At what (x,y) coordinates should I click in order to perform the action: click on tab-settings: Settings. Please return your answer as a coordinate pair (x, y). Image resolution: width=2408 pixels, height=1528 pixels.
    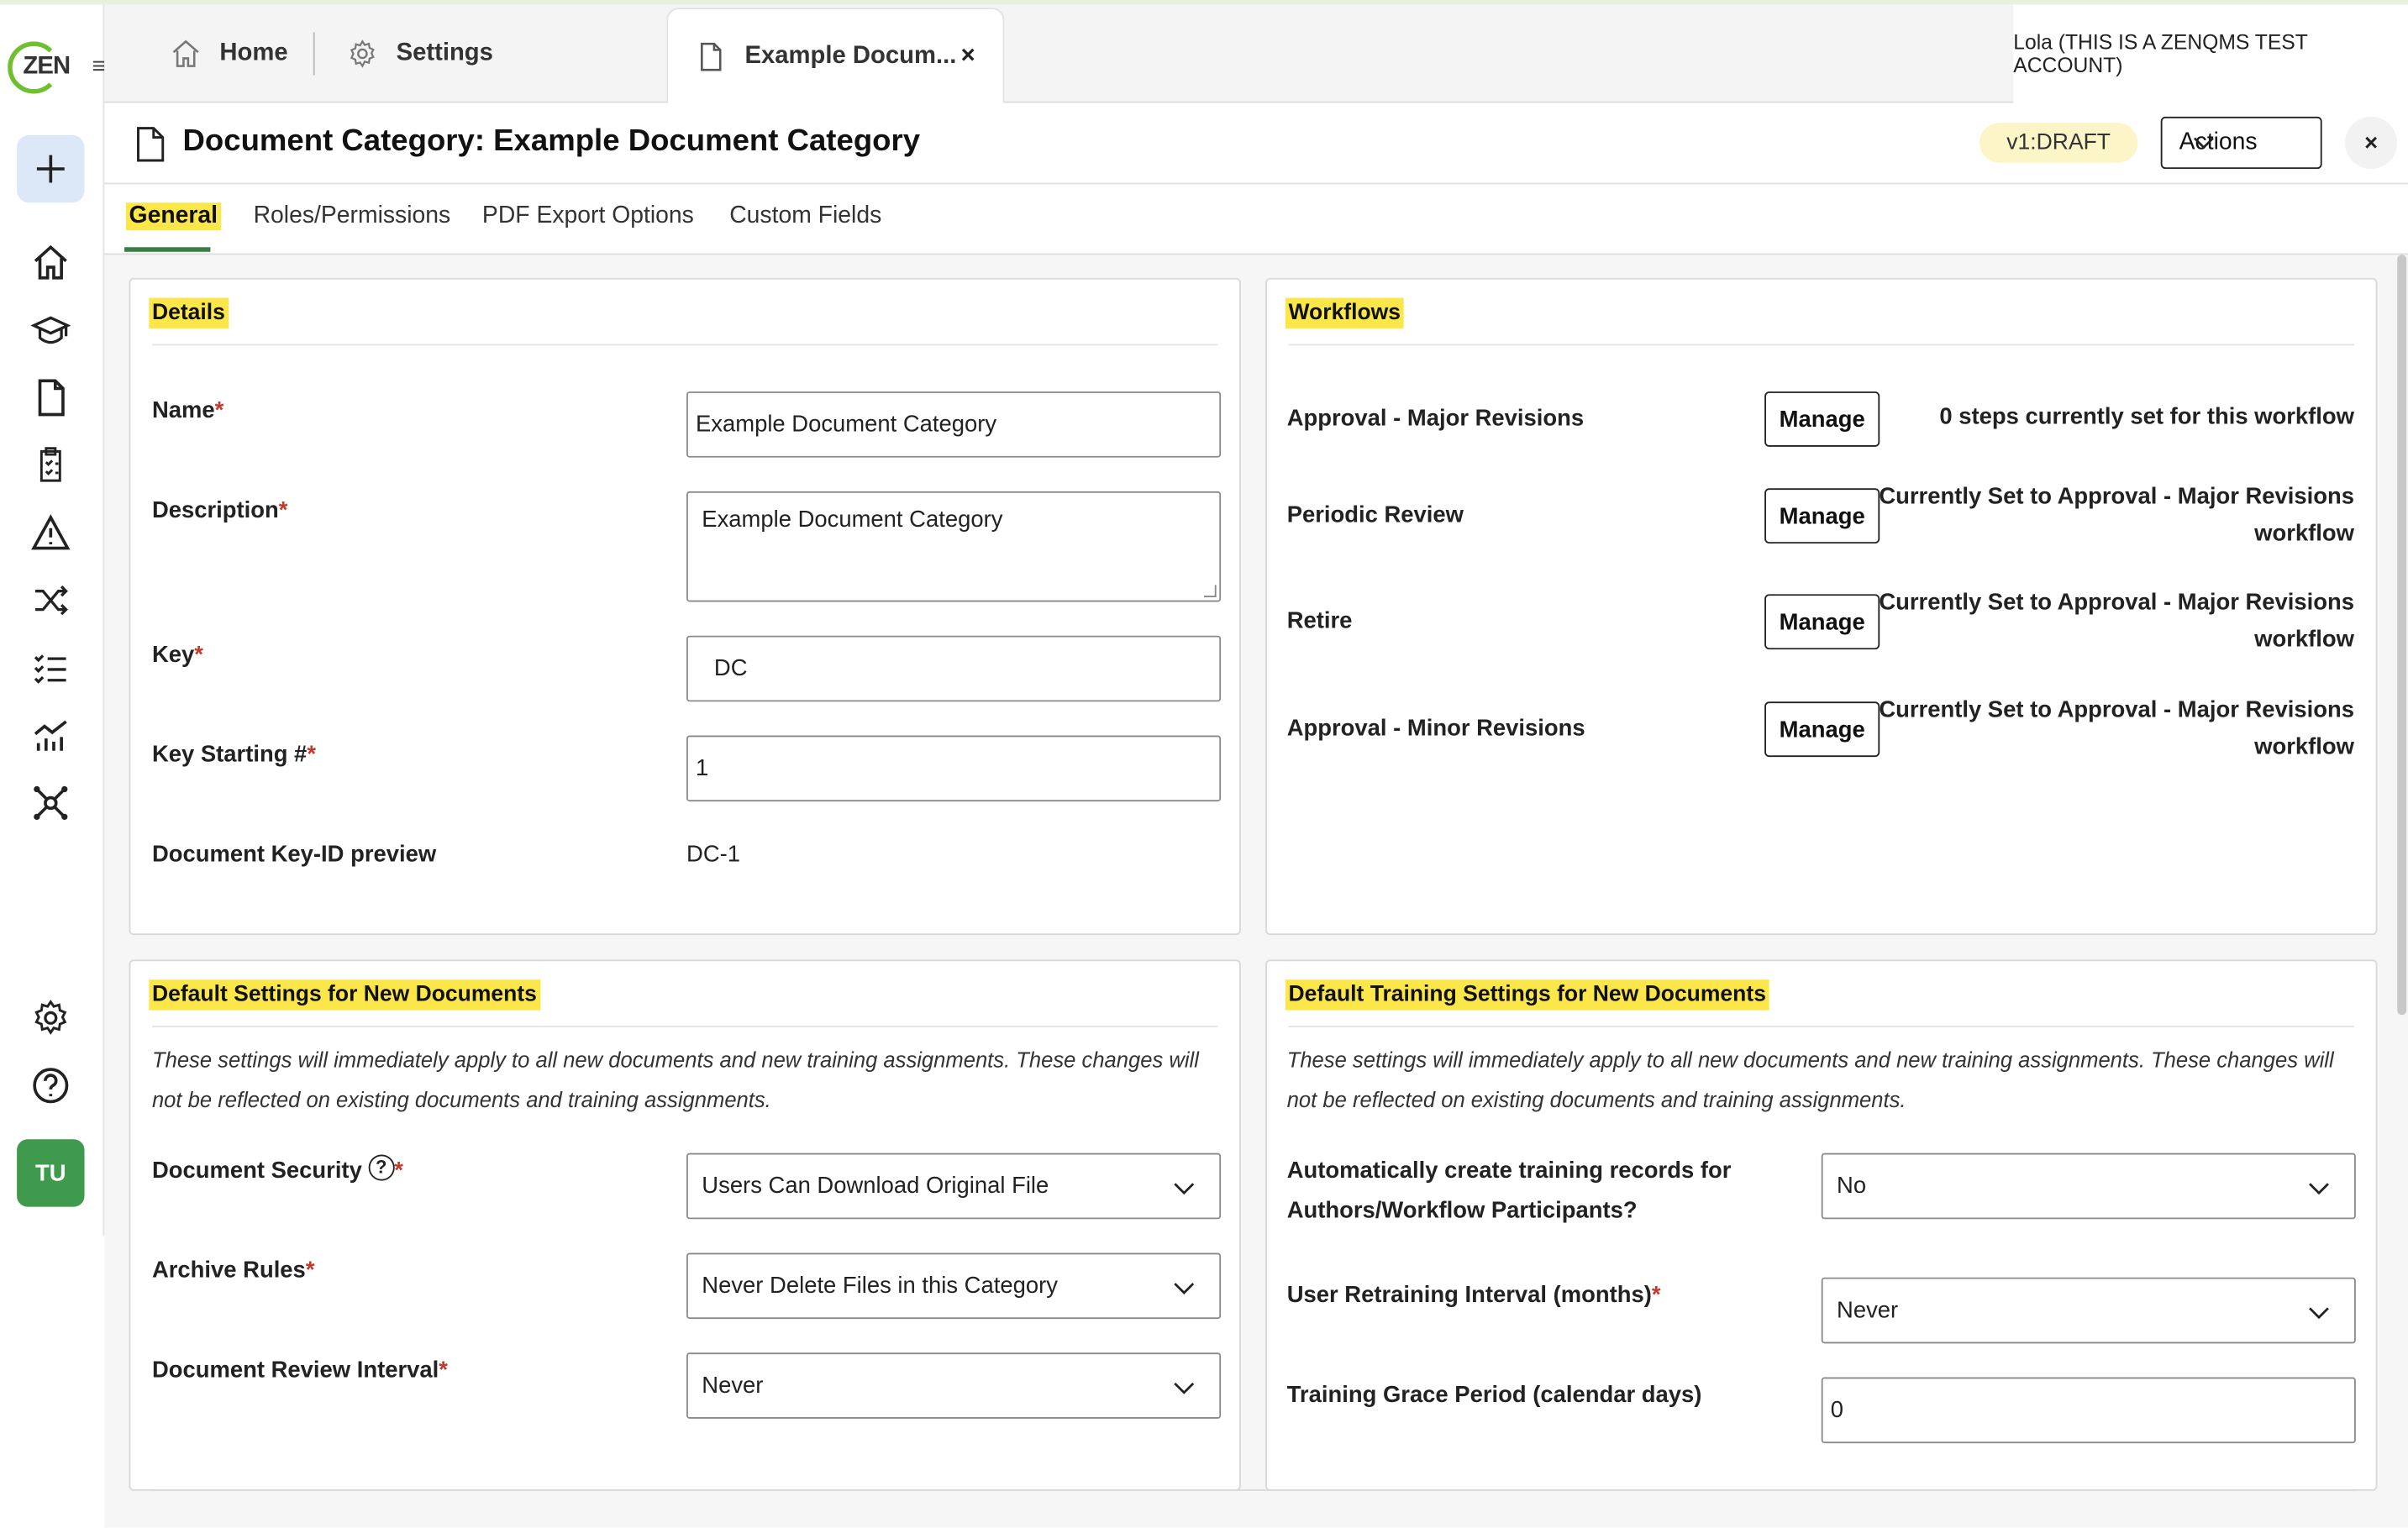
    Looking at the image, I should click on (420, 53).